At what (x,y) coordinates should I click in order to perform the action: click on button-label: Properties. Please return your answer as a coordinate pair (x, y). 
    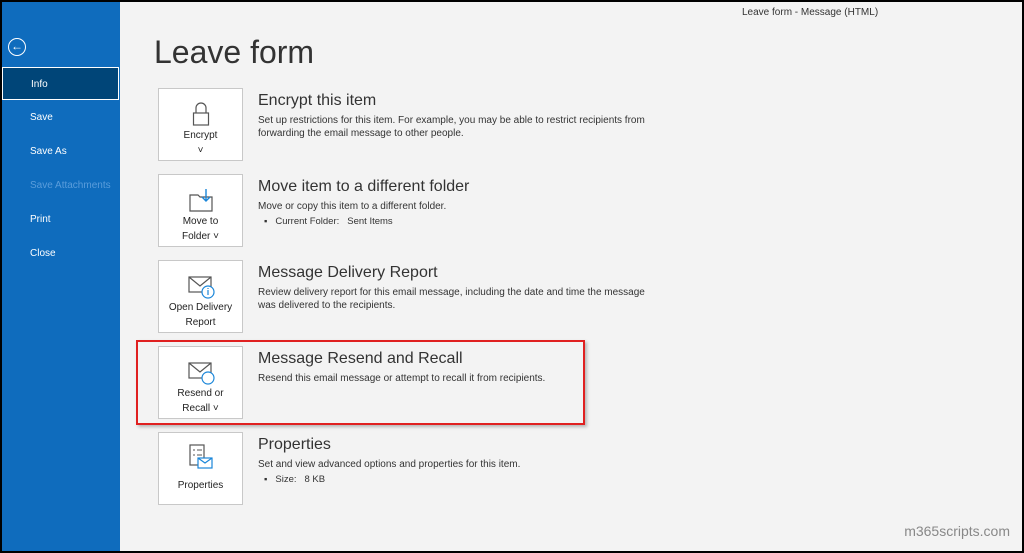
    Looking at the image, I should click on (200, 485).